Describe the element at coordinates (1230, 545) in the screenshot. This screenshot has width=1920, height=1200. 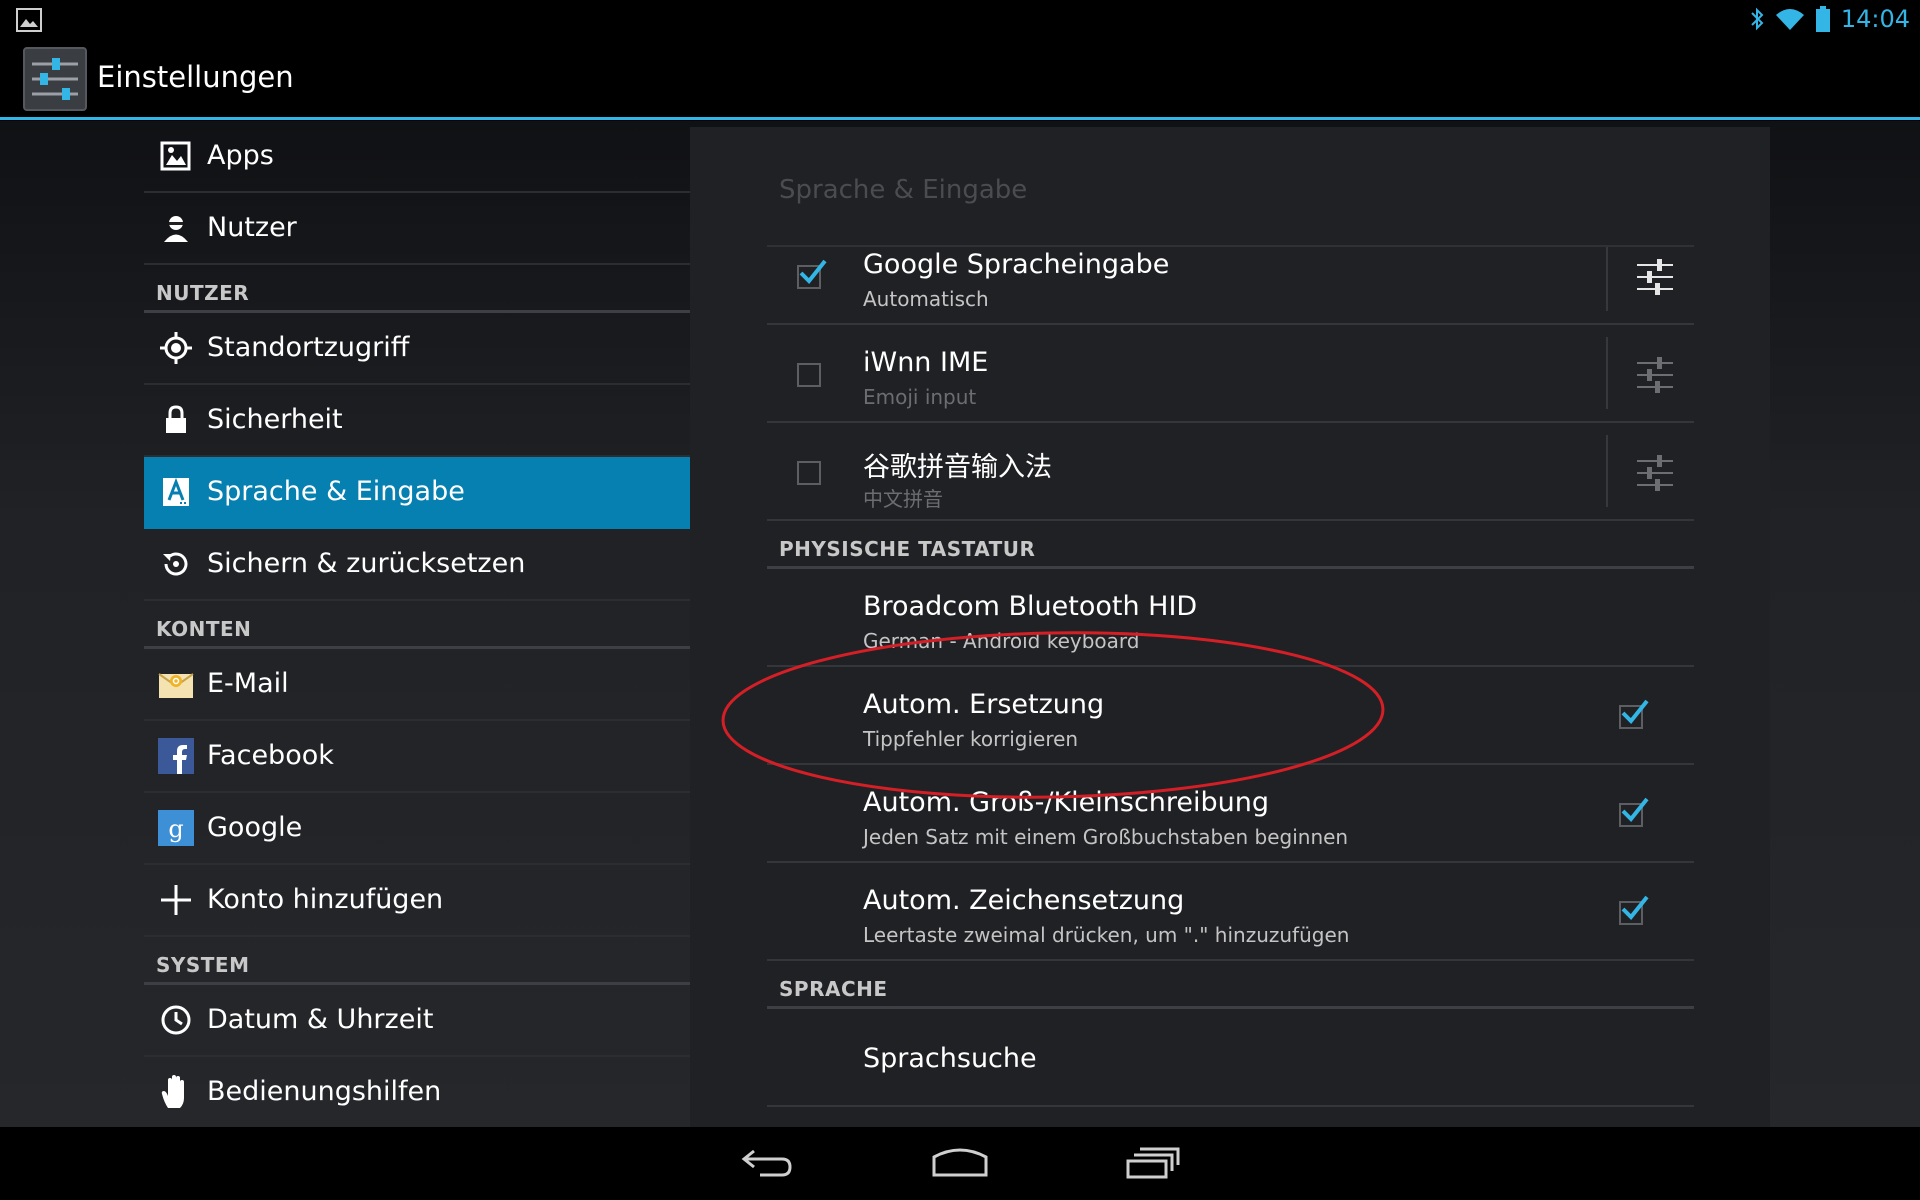
I see `section-header-physische-tastatur: PHYSISCHE TASTATUR` at that location.